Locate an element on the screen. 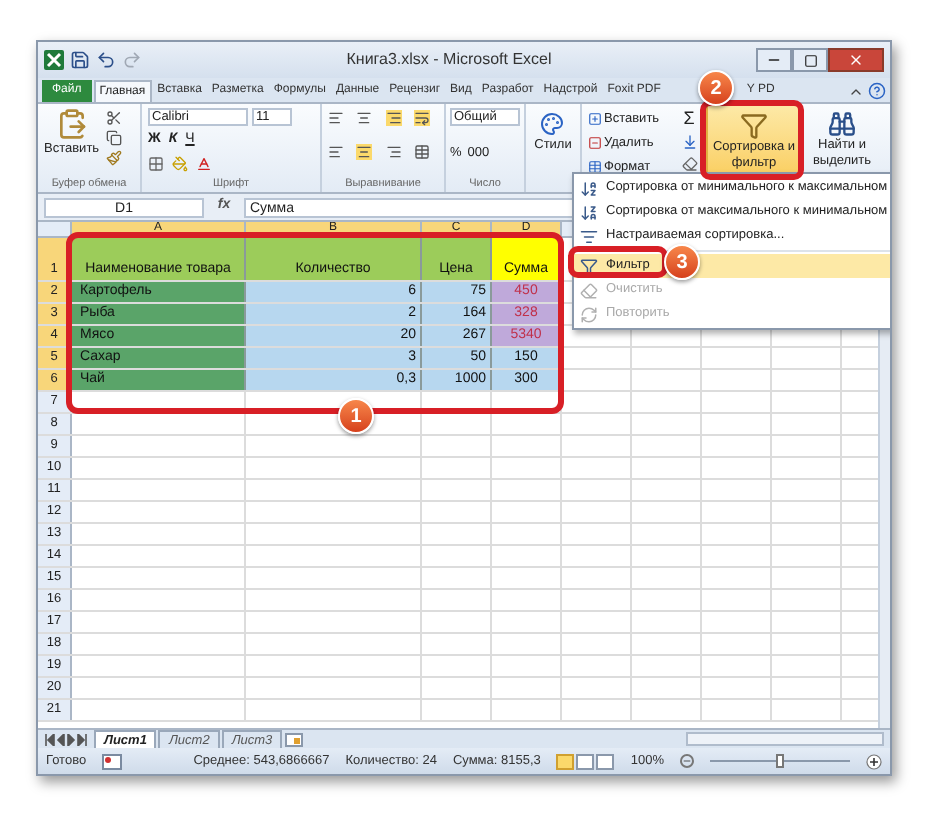  maximize-icon is located at coordinates (810, 60).